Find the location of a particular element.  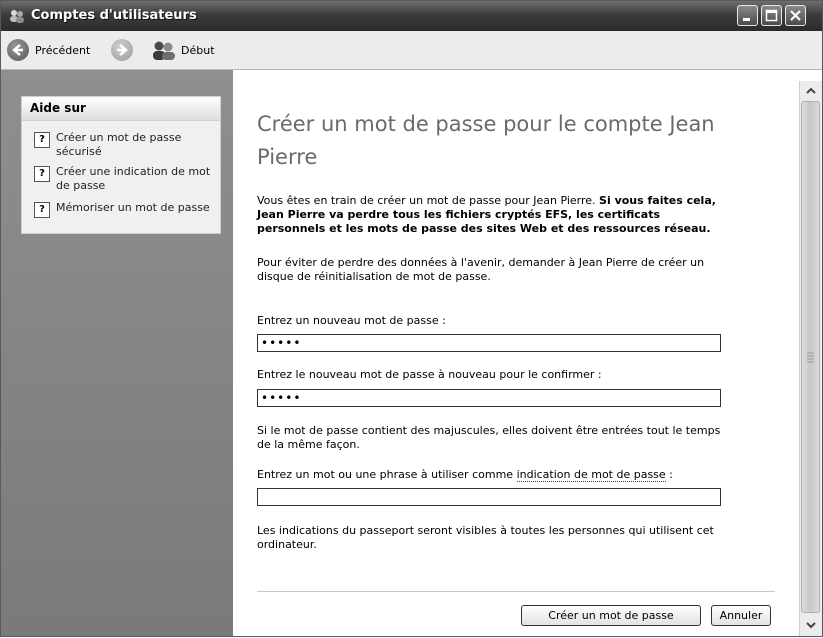

close-button is located at coordinates (795, 15).